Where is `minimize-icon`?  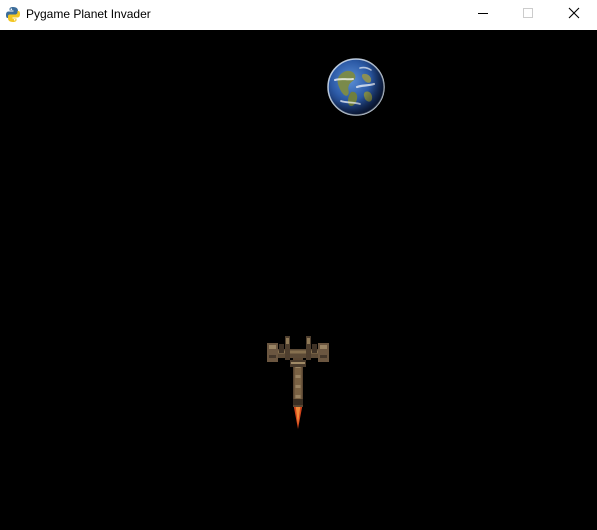
minimize-icon is located at coordinates (483, 15).